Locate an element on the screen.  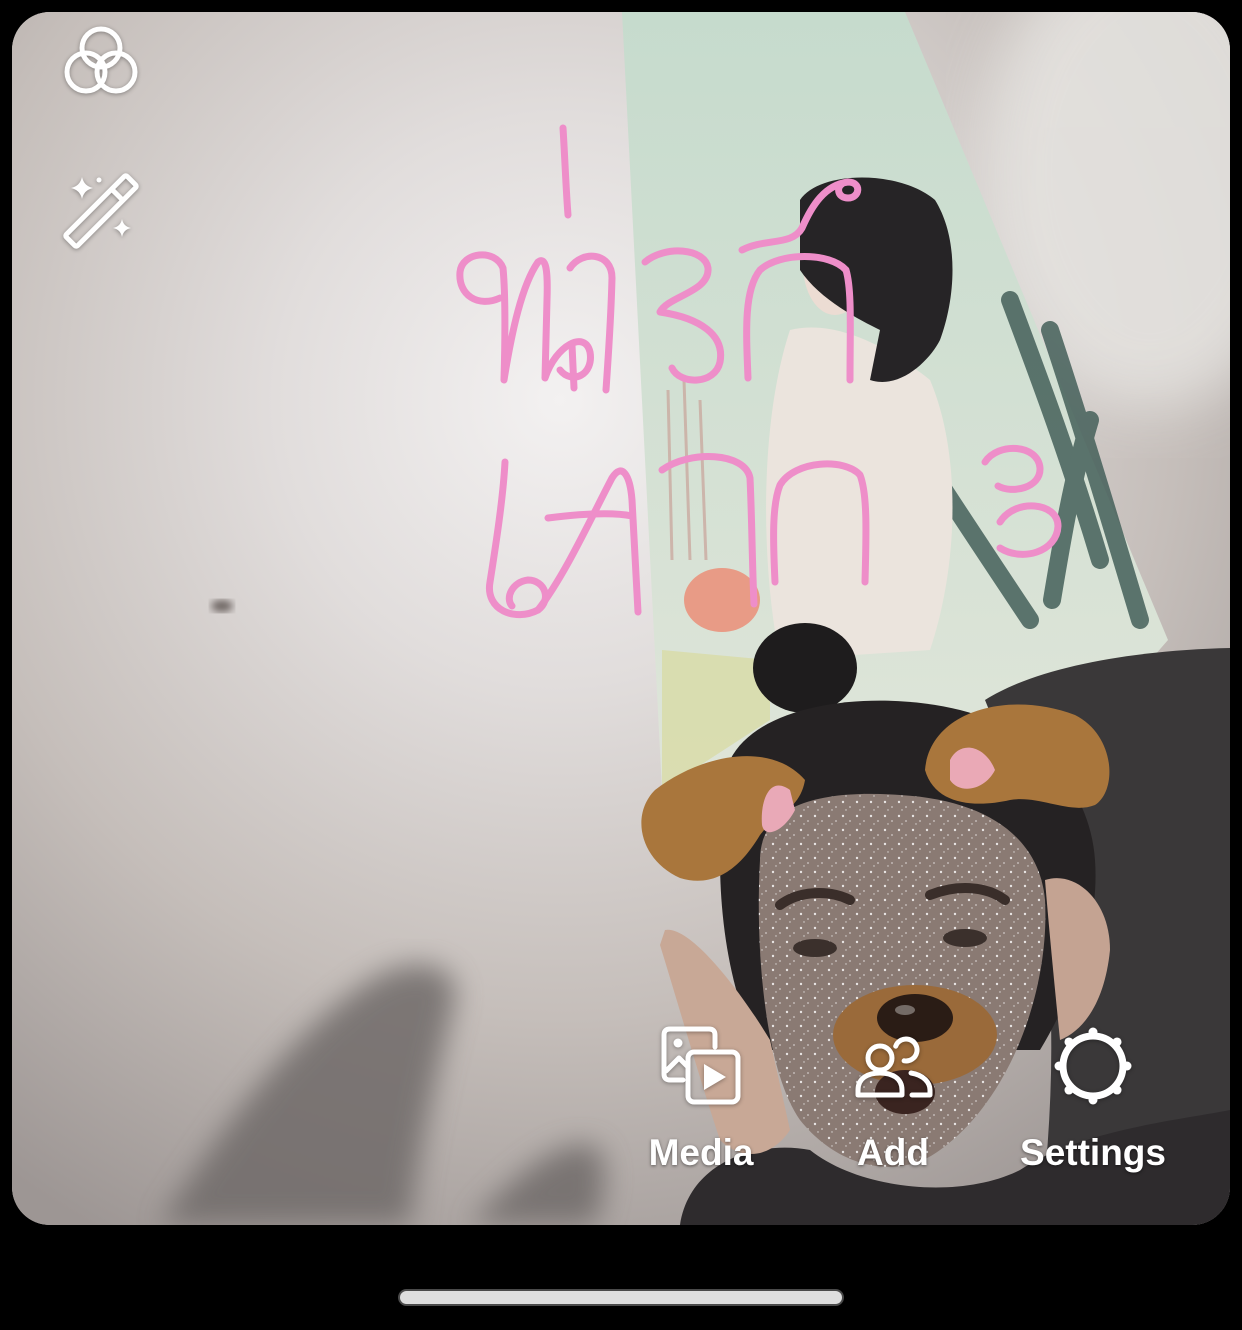
settings-label: Settings is located at coordinates (1093, 1152).